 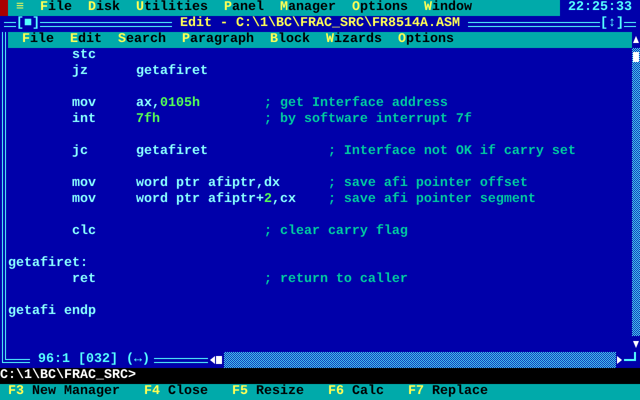 What do you see at coordinates (320, 376) in the screenshot?
I see `command-prompt: C:\1\BC\FRAC_SRC>` at bounding box center [320, 376].